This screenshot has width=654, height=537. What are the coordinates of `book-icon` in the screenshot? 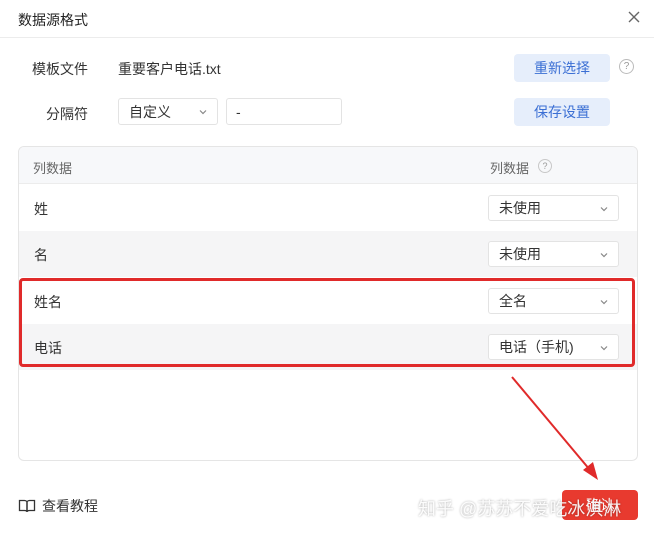 It's located at (27, 506).